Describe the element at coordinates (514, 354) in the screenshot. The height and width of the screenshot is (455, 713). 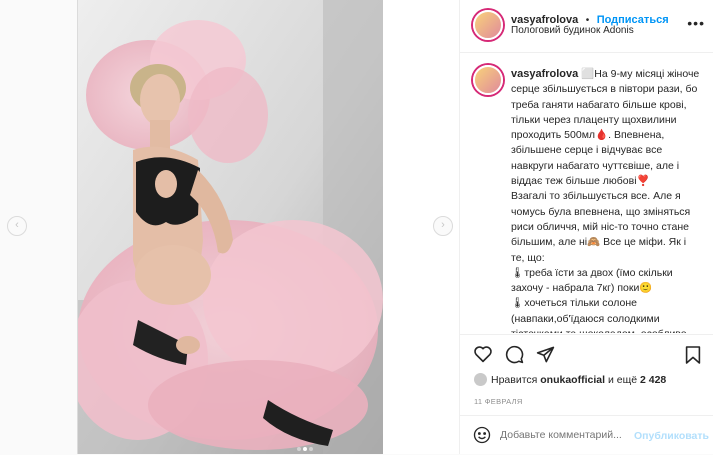
I see `comment-icon` at that location.